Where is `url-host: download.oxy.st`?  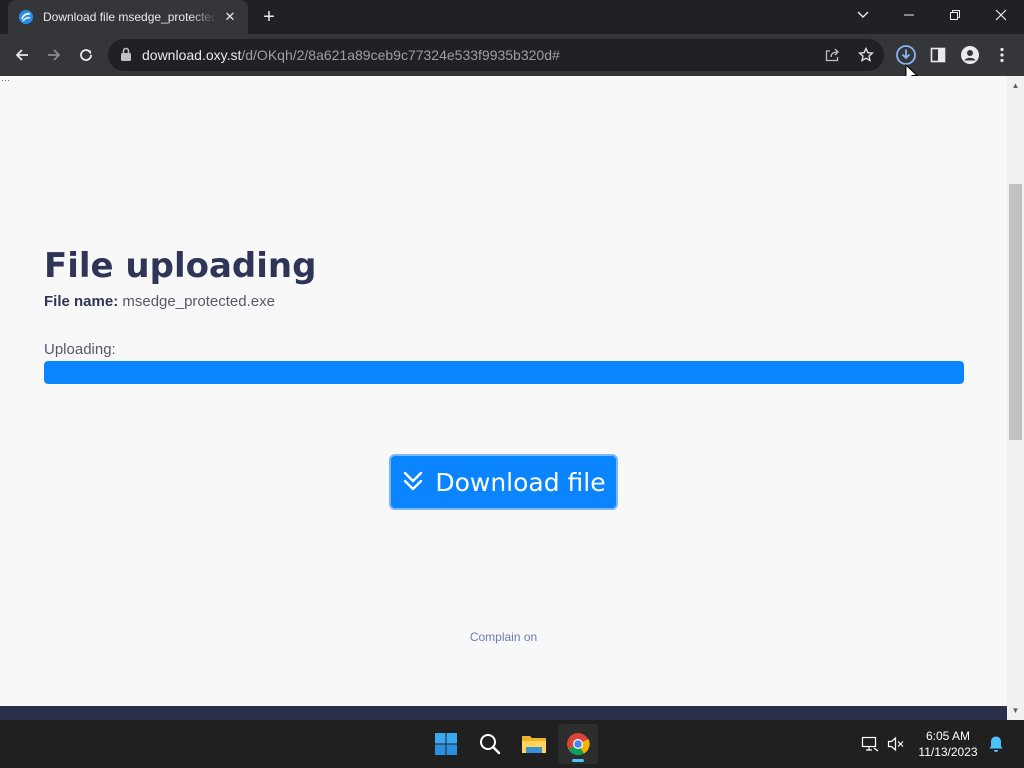 url-host: download.oxy.st is located at coordinates (192, 55).